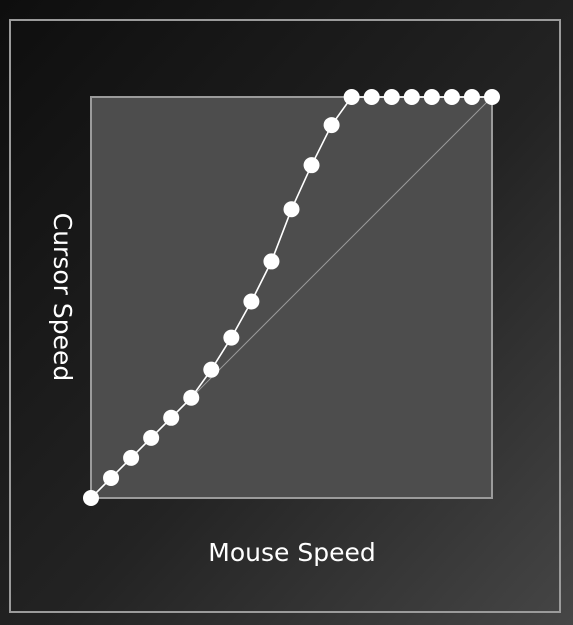 Image resolution: width=573 pixels, height=625 pixels. Describe the element at coordinates (62, 297) in the screenshot. I see `y-axis-title: Cursor Speed` at that location.